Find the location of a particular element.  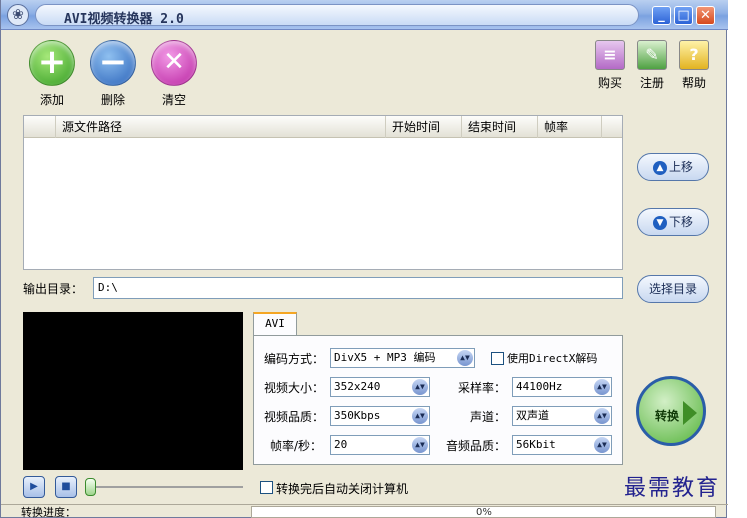

directx-checkbox is located at coordinates (497, 358).